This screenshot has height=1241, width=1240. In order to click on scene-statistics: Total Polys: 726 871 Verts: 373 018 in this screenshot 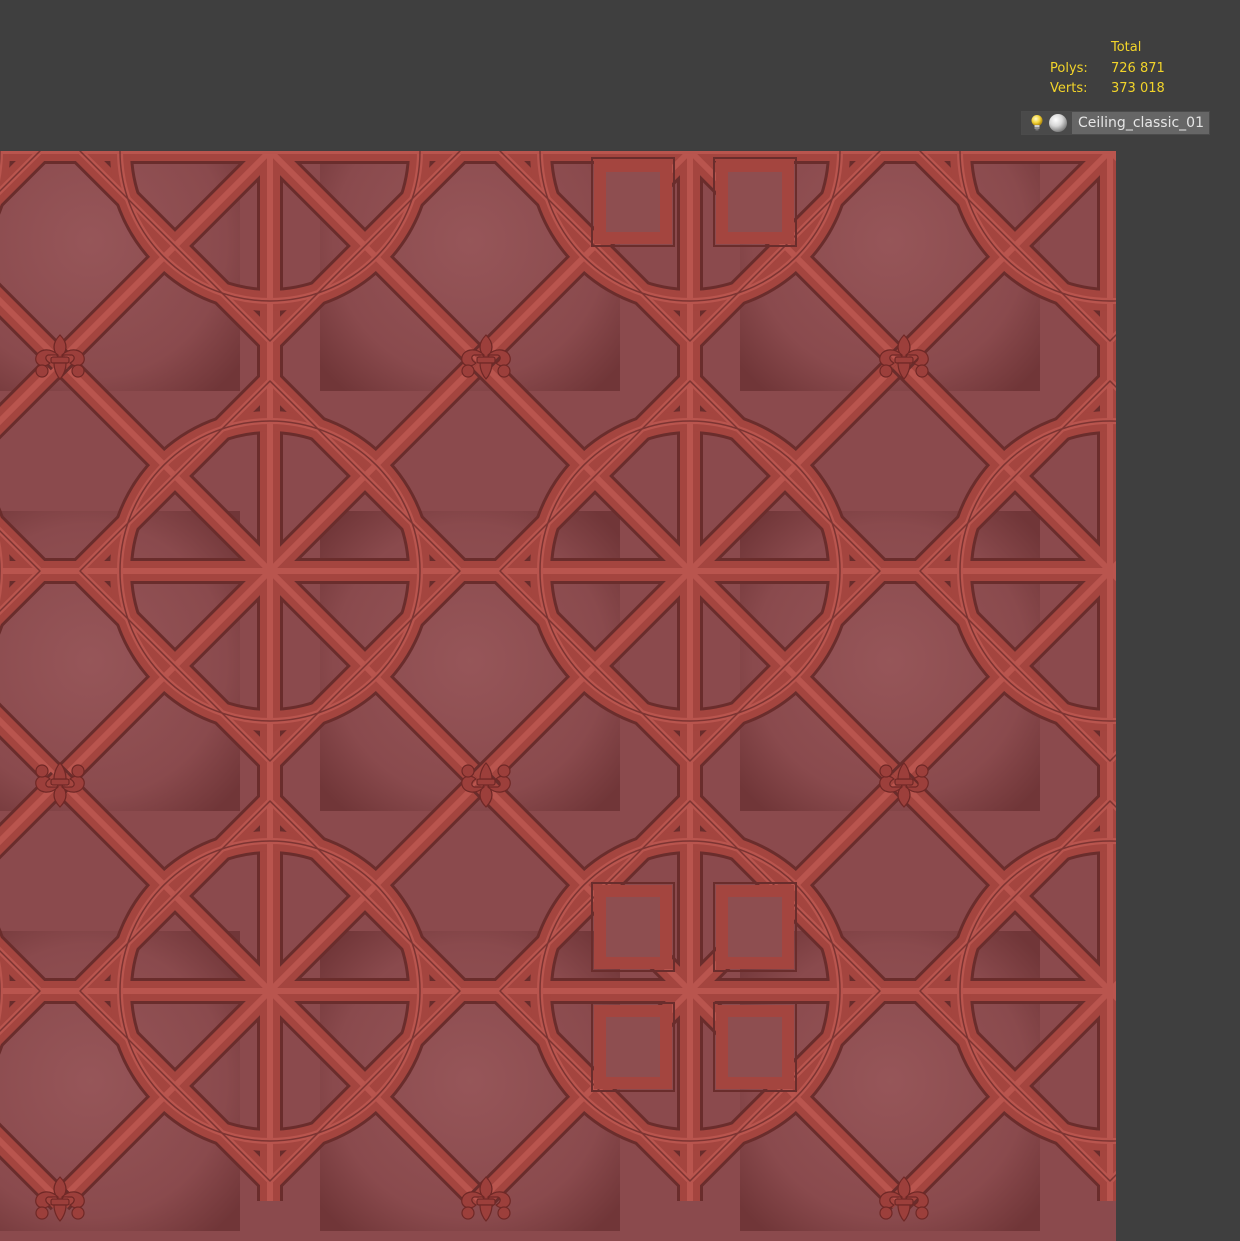, I will do `click(1115, 69)`.